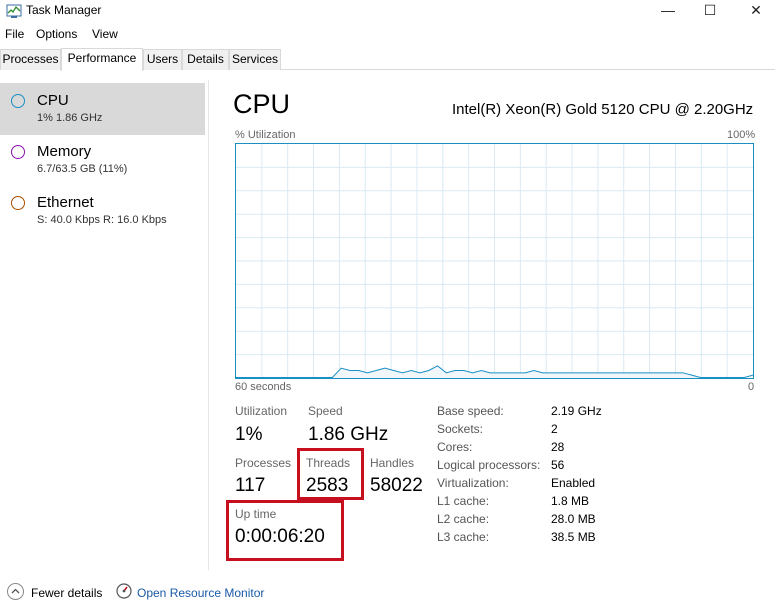  I want to click on open-resource-monitor-link: Open Resource Monitor, so click(200, 593).